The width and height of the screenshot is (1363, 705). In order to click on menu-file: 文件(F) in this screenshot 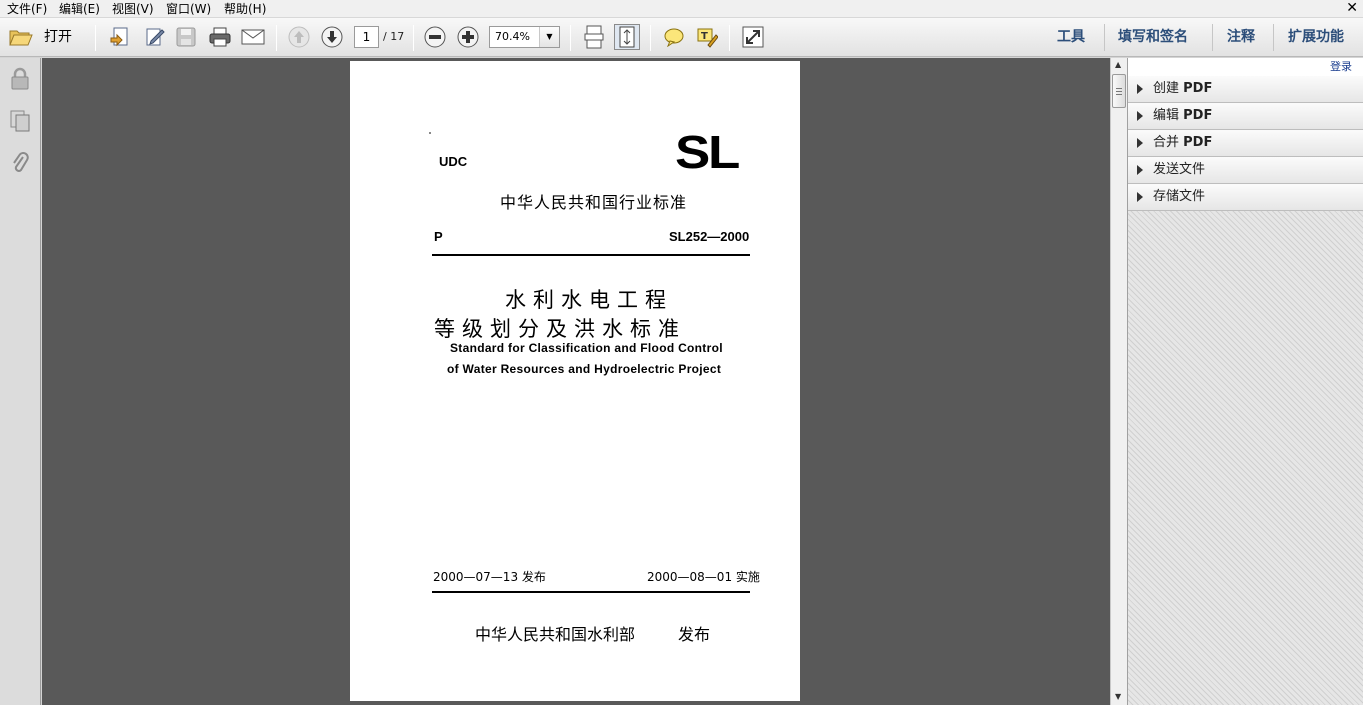, I will do `click(27, 9)`.